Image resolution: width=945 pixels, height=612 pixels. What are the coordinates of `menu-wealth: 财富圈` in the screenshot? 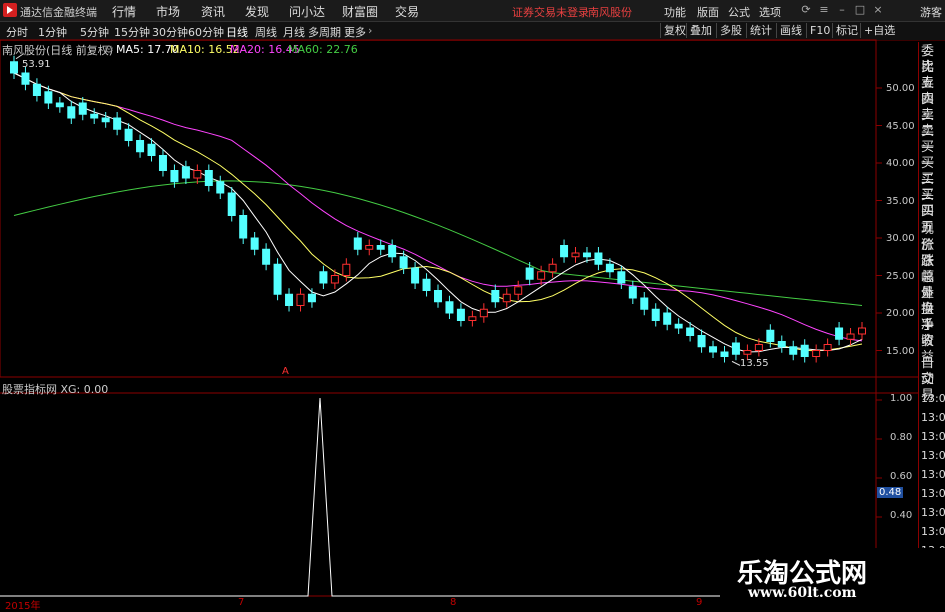 It's located at (360, 11).